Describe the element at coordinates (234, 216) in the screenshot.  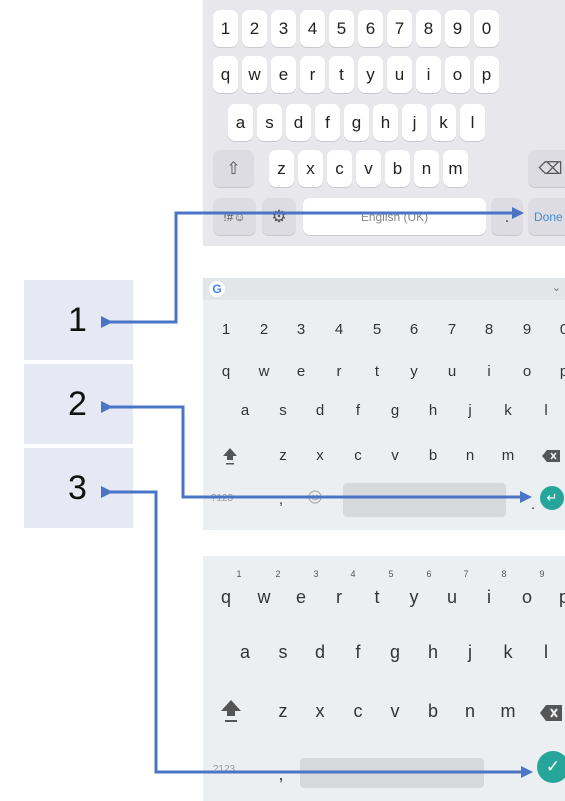
I see `symbols-key: !#☺` at that location.